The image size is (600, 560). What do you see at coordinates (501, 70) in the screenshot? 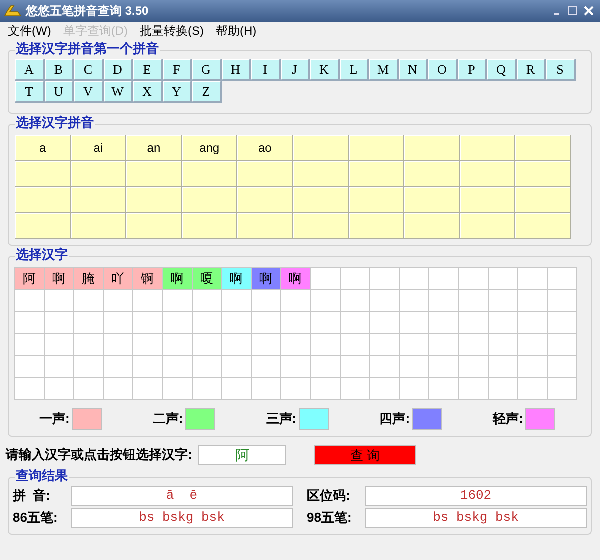
I see `letter-button: Q` at bounding box center [501, 70].